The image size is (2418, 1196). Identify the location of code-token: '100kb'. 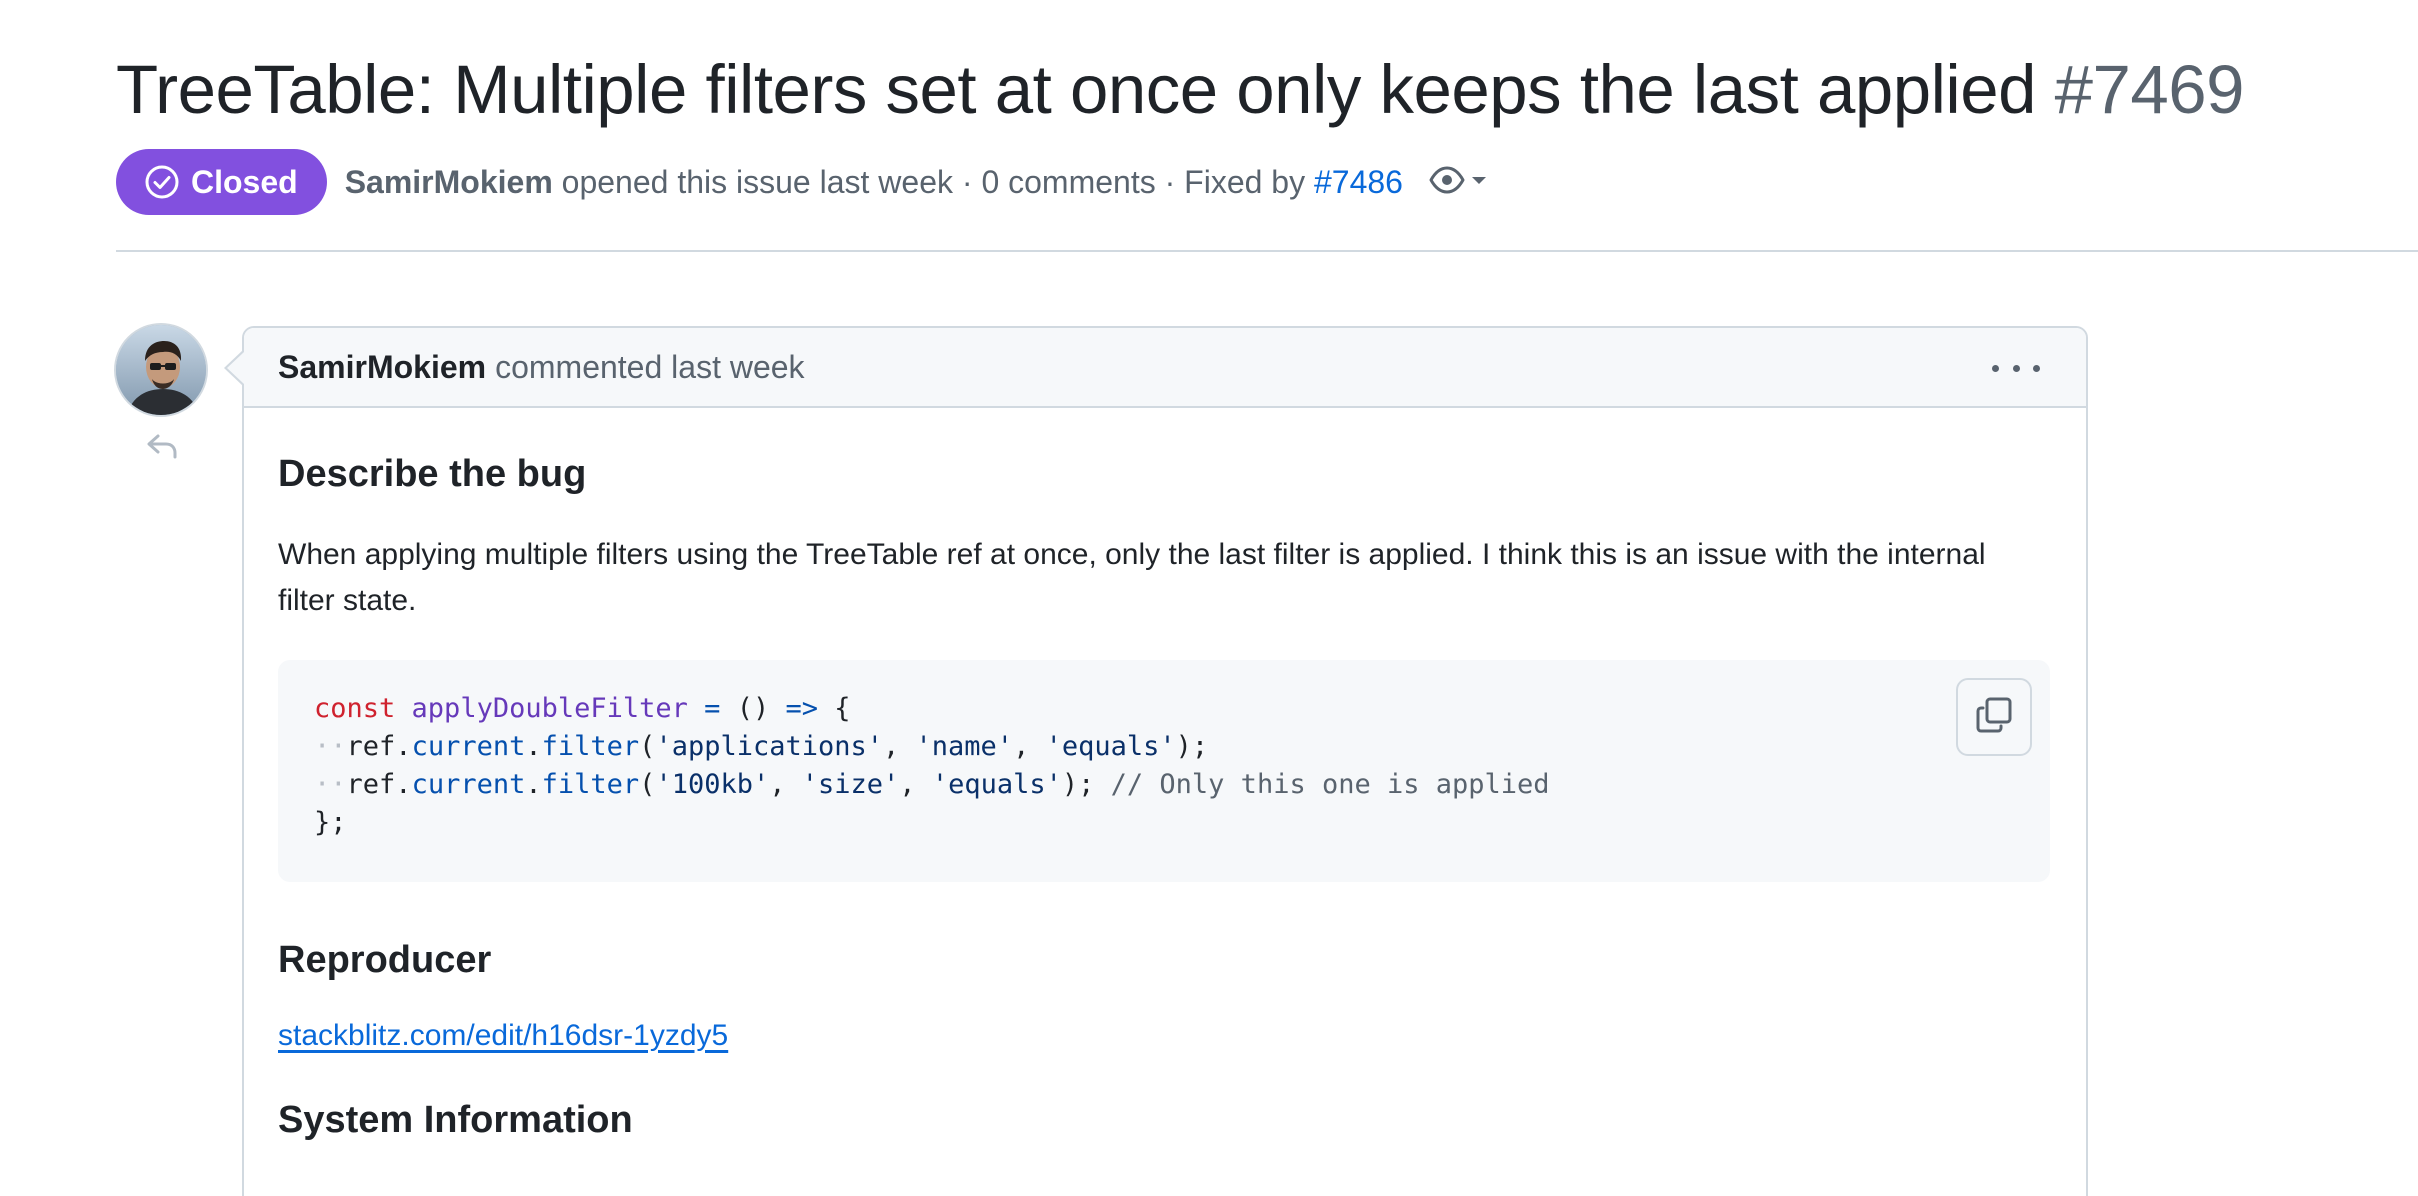
(712, 784).